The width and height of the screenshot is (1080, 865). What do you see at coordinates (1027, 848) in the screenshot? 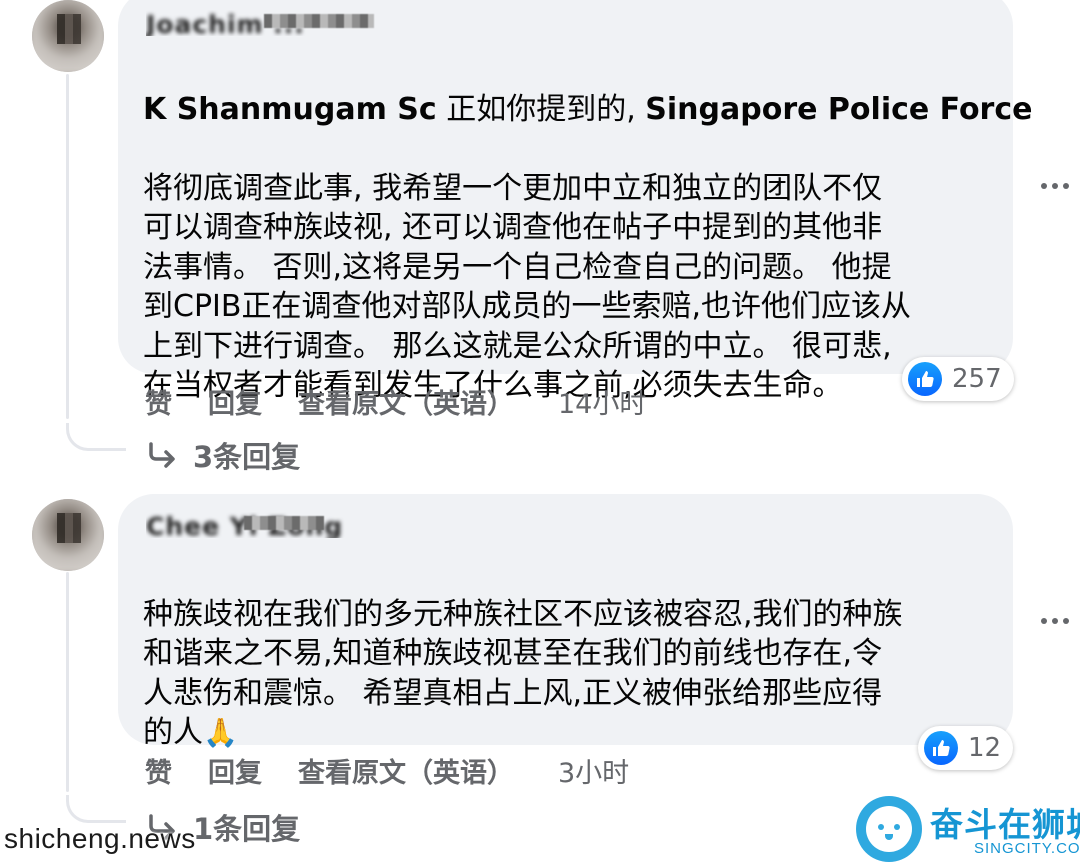
I see `brand-subtitle: SINGCITY.COM` at bounding box center [1027, 848].